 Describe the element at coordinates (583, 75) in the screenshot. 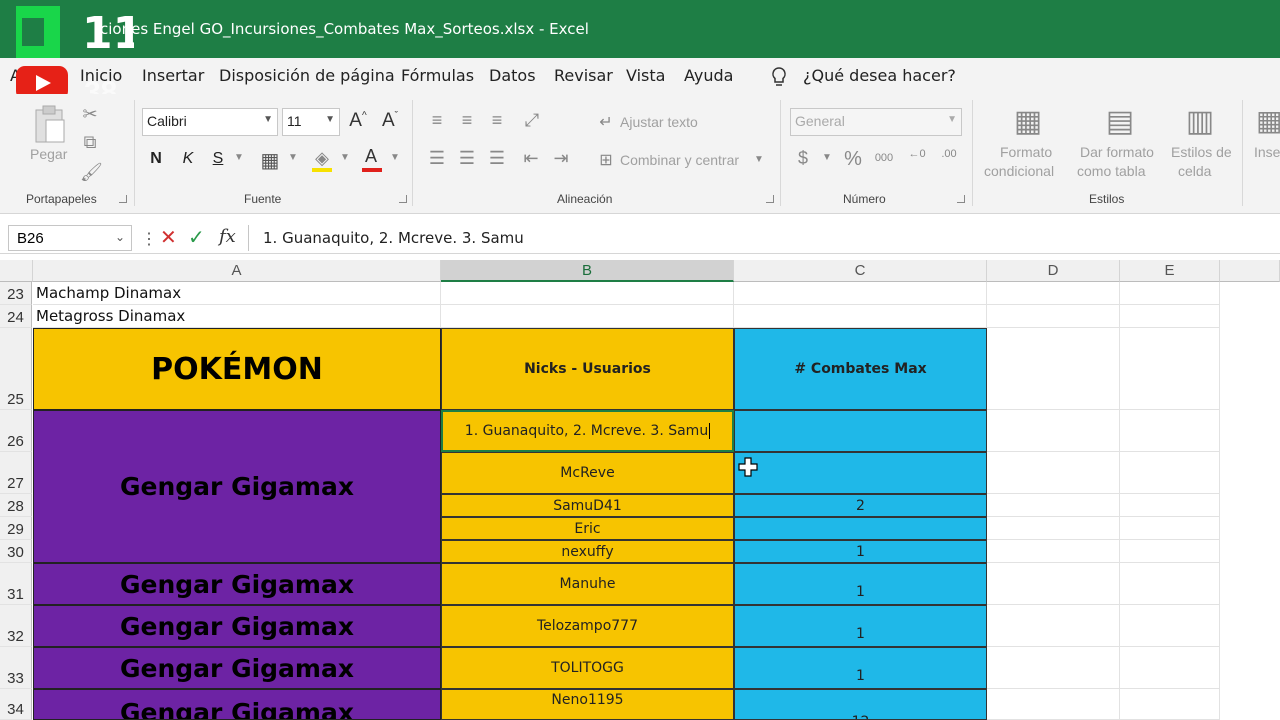

I see `menu-review: Revisar` at that location.